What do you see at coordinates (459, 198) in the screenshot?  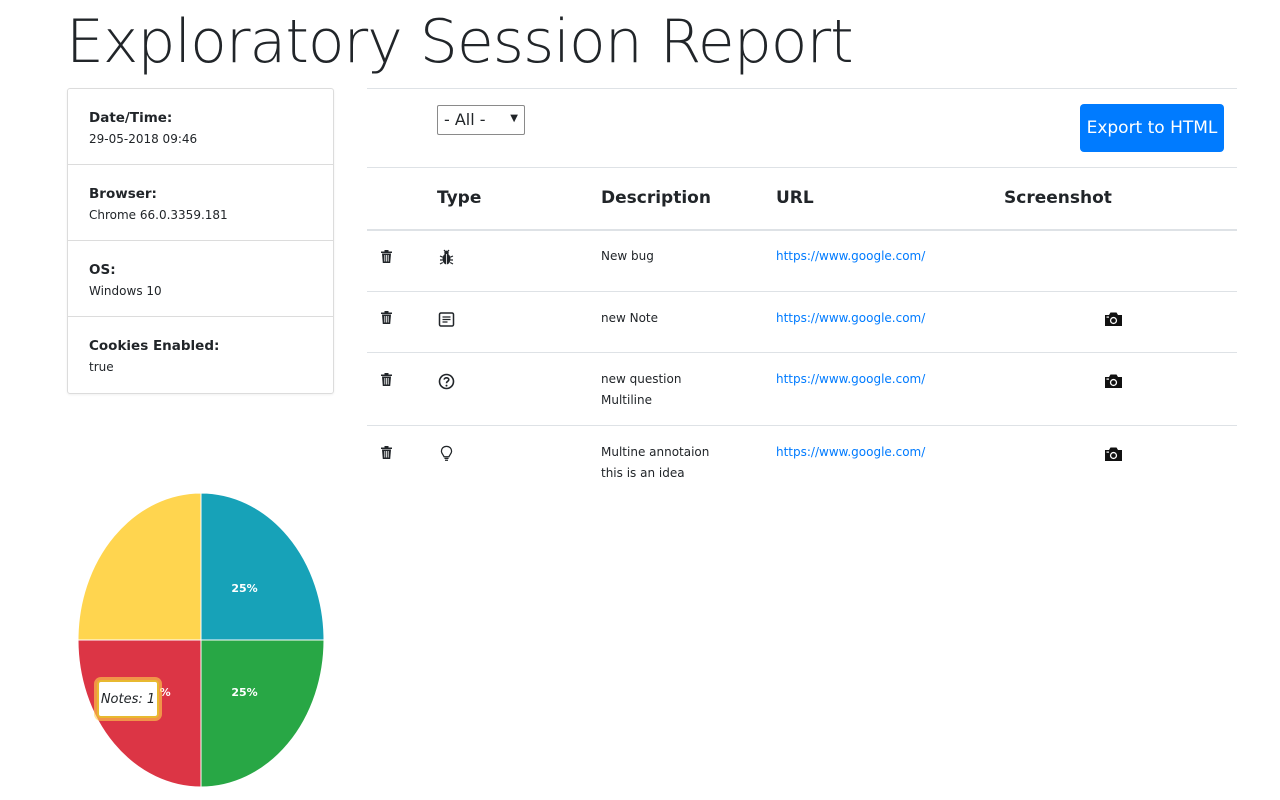 I see `column-header-type: Type` at bounding box center [459, 198].